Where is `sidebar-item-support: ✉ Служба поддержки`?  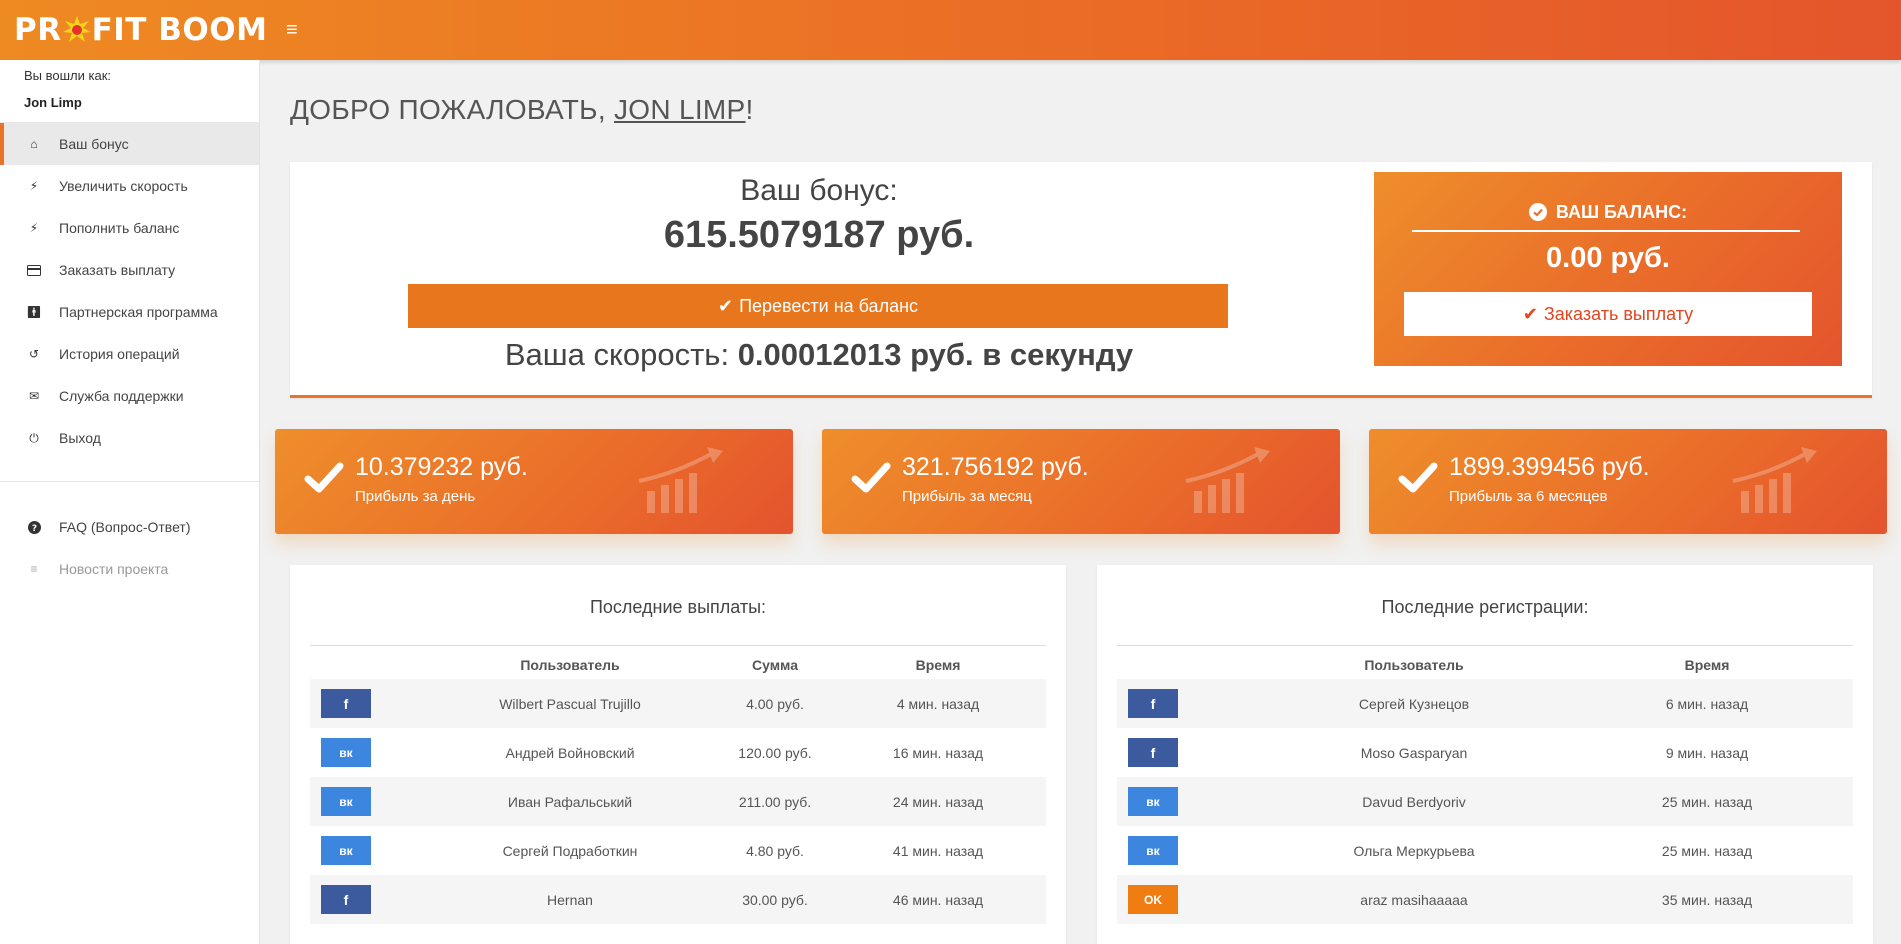
sidebar-item-support: ✉ Служба поддержки is located at coordinates (129, 396).